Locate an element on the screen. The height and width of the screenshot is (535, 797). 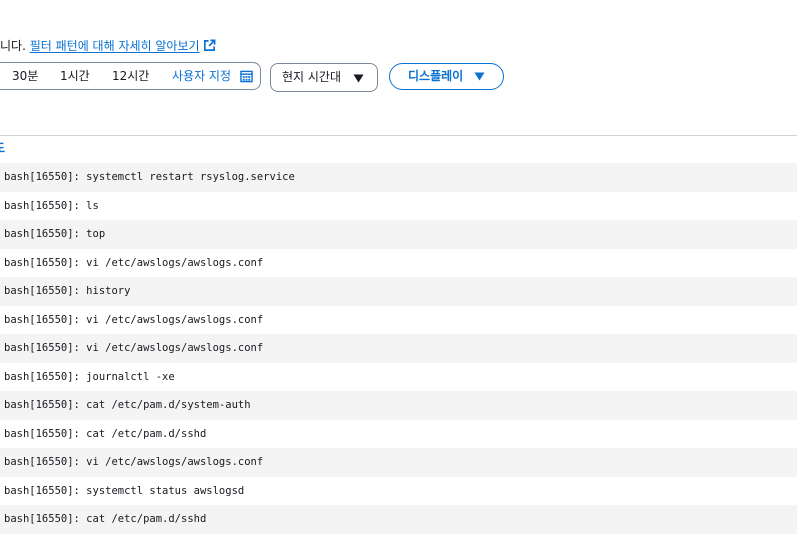
filter-pattern-help-link: 필터 패턴에 대해 자세히 알아보기 is located at coordinates (115, 46).